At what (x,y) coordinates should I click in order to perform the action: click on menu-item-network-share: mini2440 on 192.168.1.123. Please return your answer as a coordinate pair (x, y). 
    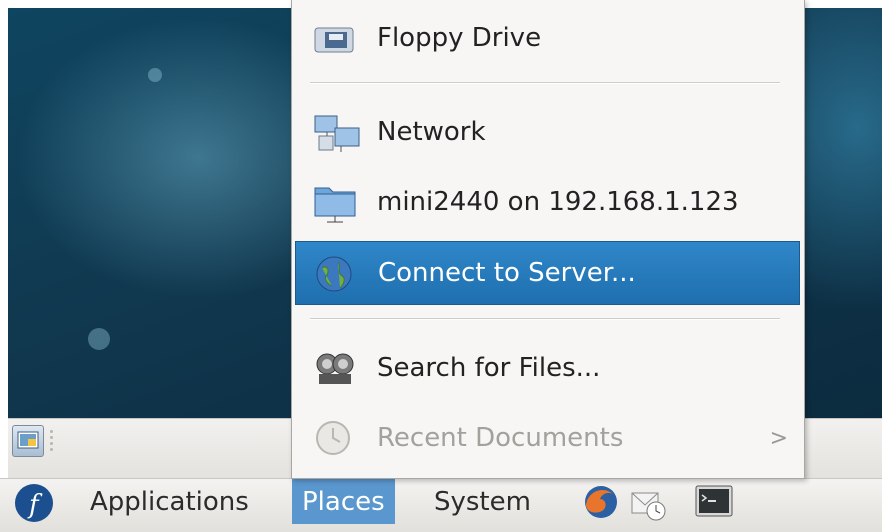
    Looking at the image, I should click on (547, 202).